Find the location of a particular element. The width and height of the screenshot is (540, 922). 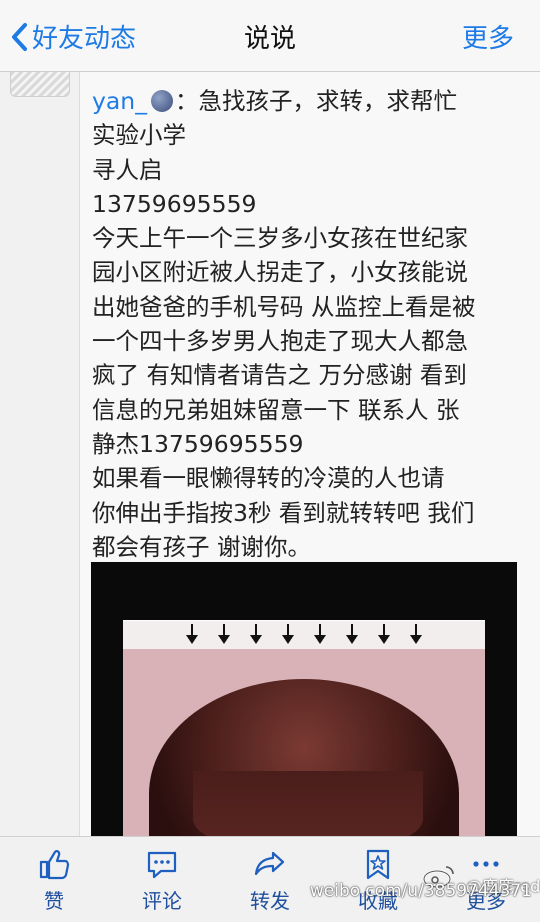

like-button: 赞 is located at coordinates (54, 880).